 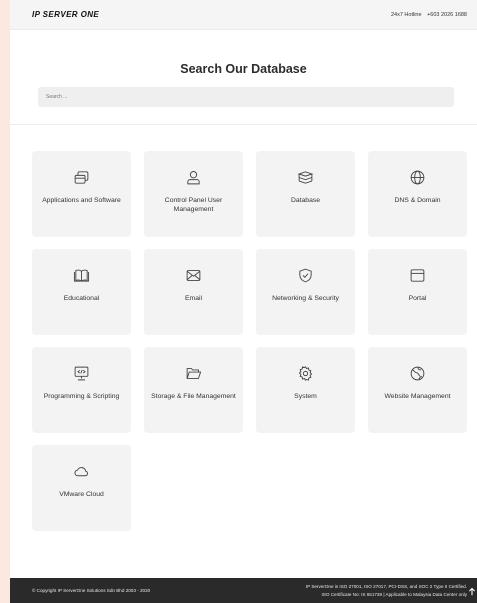 I want to click on category-label: Control Panel User Management, so click(x=193, y=205).